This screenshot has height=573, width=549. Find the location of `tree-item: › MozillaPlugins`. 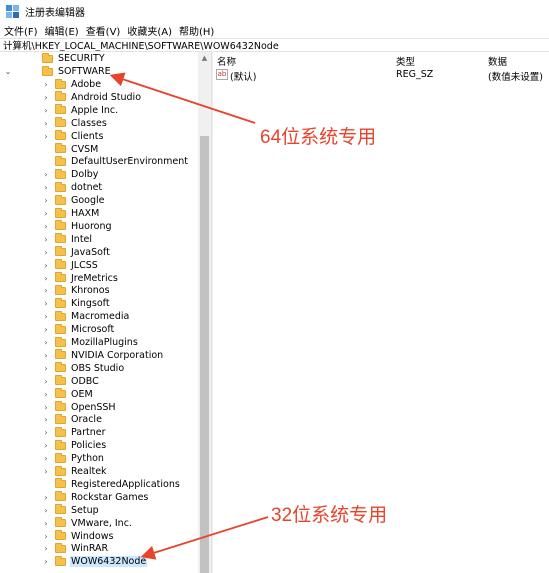

tree-item: › MozillaPlugins is located at coordinates (69, 342).